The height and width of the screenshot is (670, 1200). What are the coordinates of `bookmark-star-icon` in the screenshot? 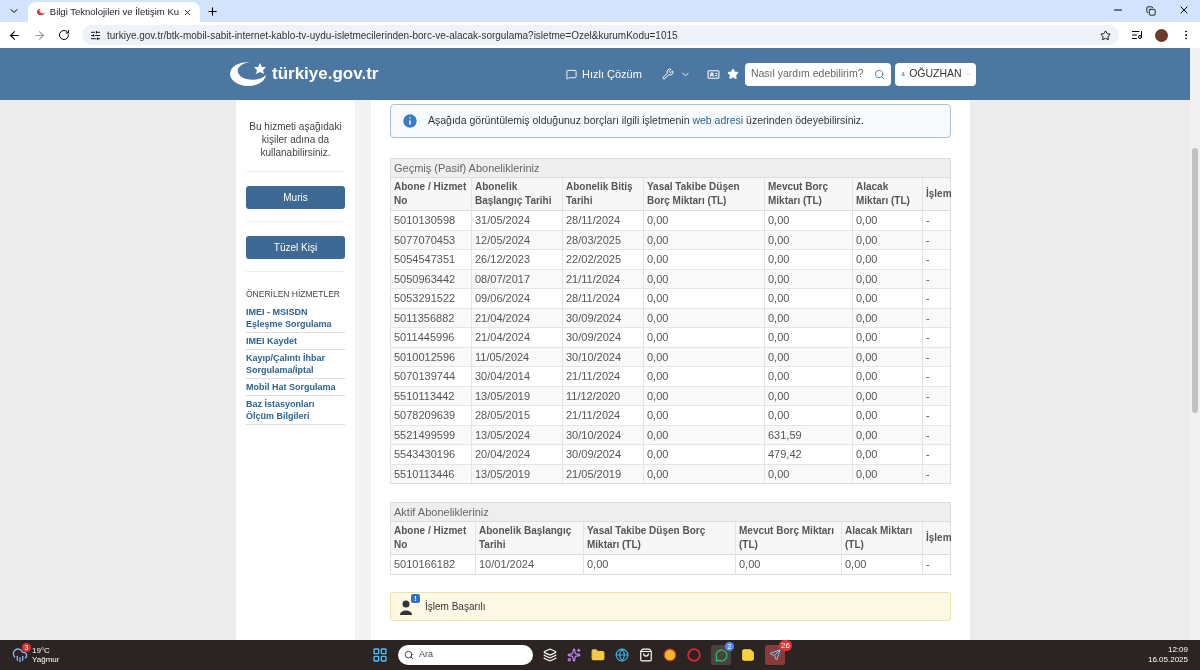 It's located at (1105, 35).